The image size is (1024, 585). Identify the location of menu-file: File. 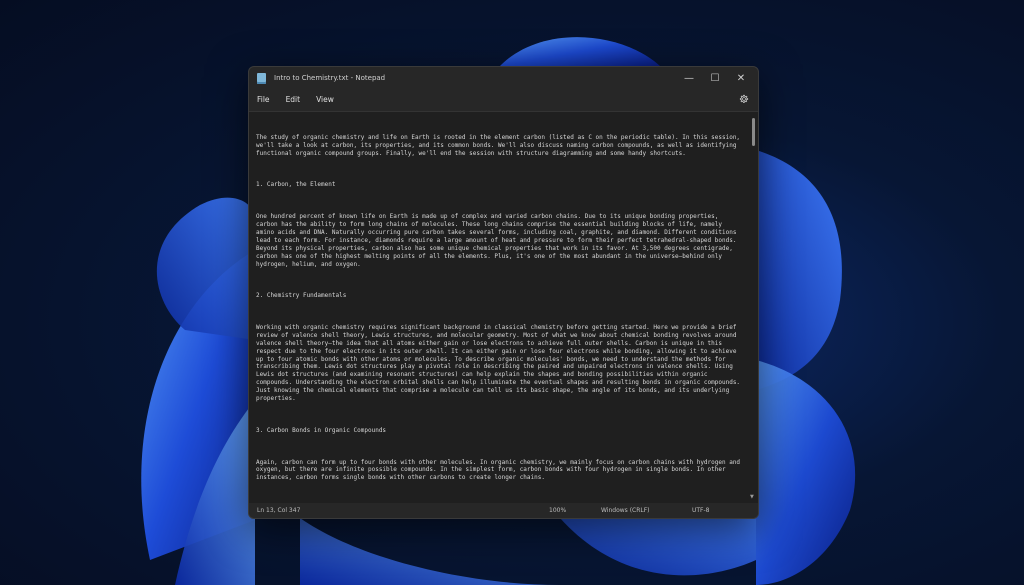
(263, 99).